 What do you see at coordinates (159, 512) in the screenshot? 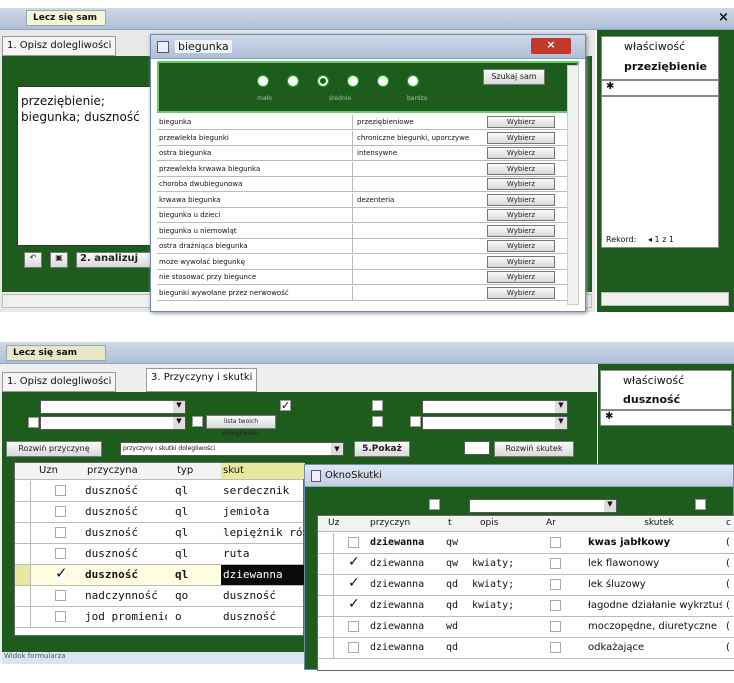
I see `cause-grid-row: duszność ql jemioła` at bounding box center [159, 512].